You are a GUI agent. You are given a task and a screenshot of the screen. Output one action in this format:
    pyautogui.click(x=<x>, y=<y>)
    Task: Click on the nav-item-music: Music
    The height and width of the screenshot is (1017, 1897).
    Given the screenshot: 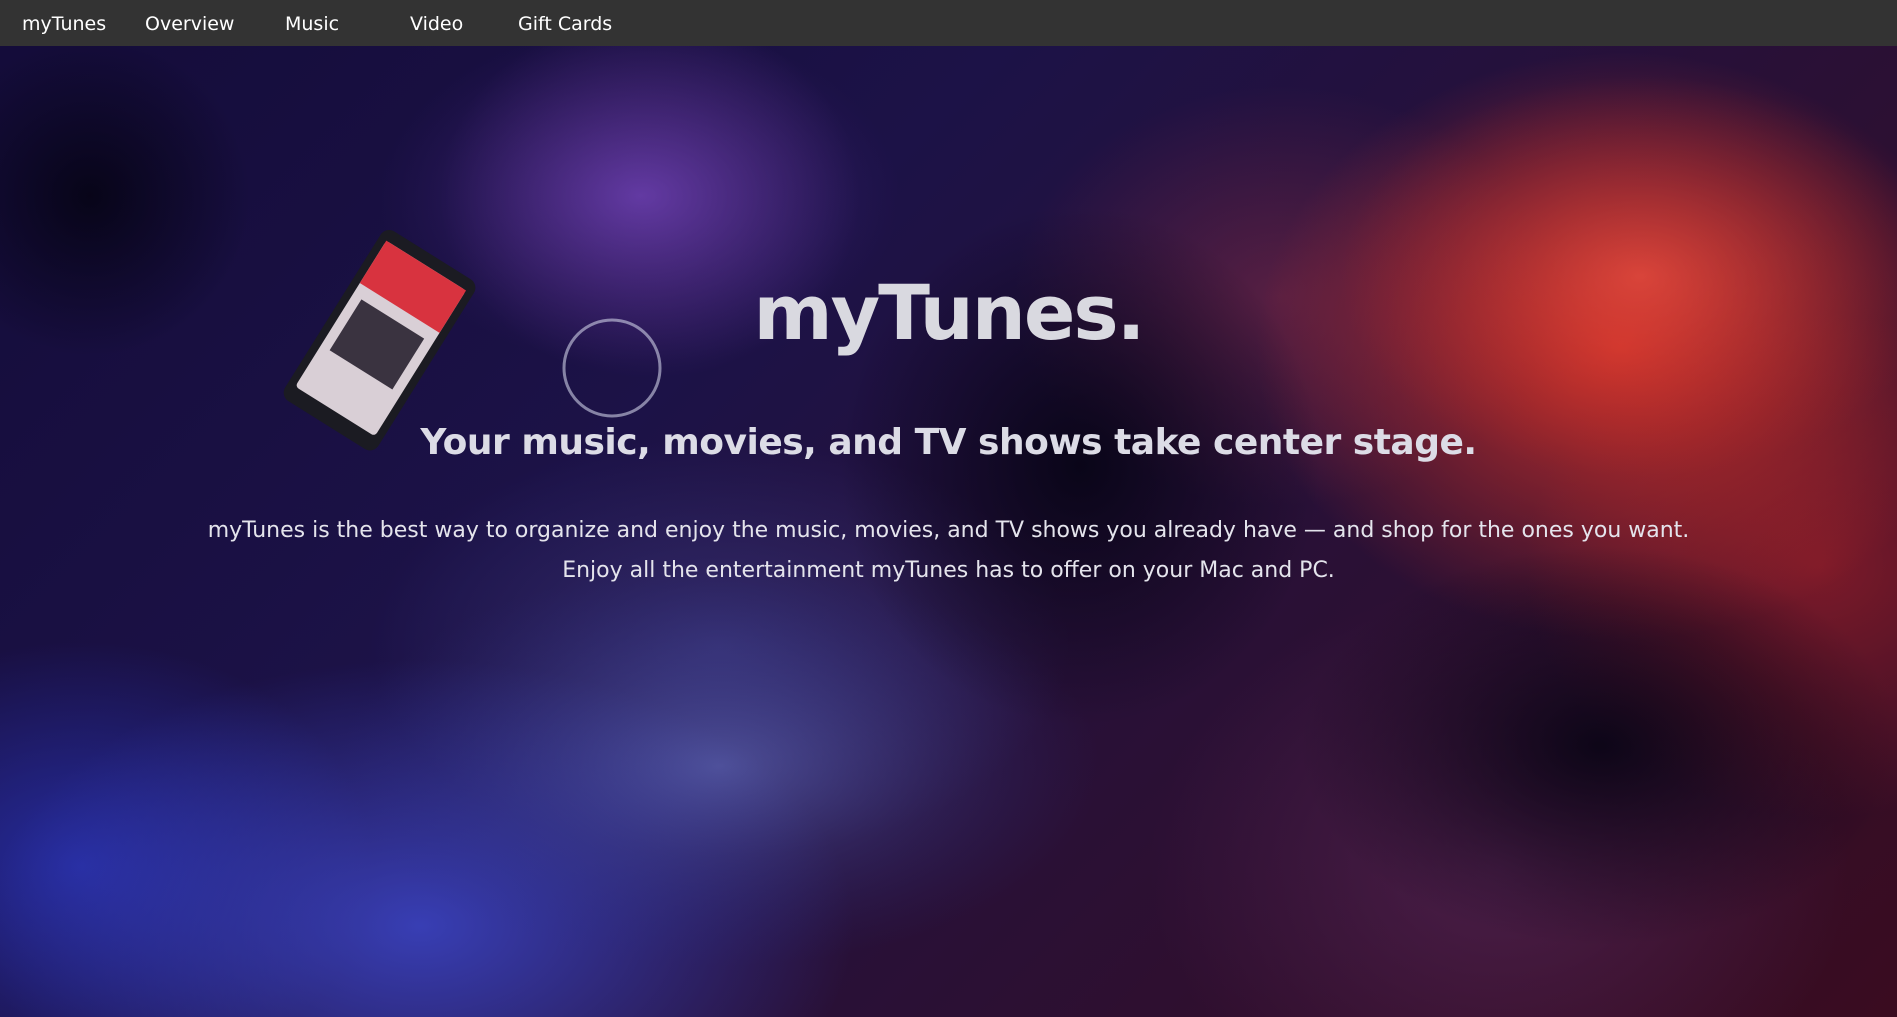 What is the action you would take?
    pyautogui.click(x=312, y=24)
    